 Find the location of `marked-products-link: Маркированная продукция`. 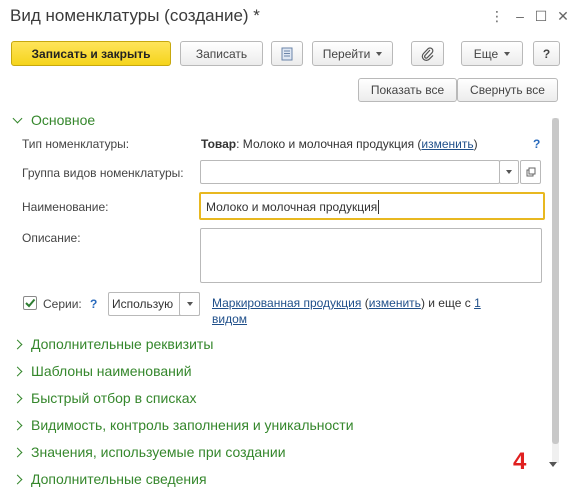

marked-products-link: Маркированная продукция is located at coordinates (286, 303).